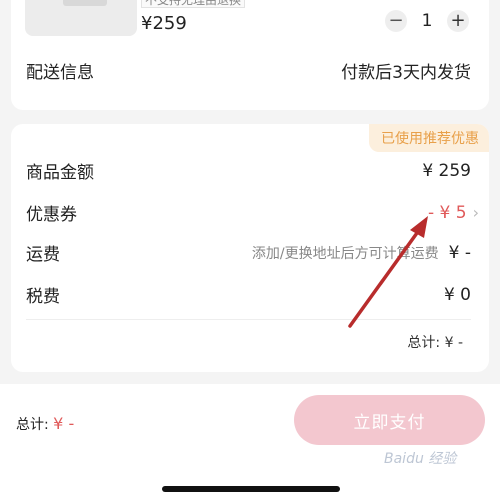 This screenshot has width=500, height=500. I want to click on shipping-label: 运费, so click(43, 255).